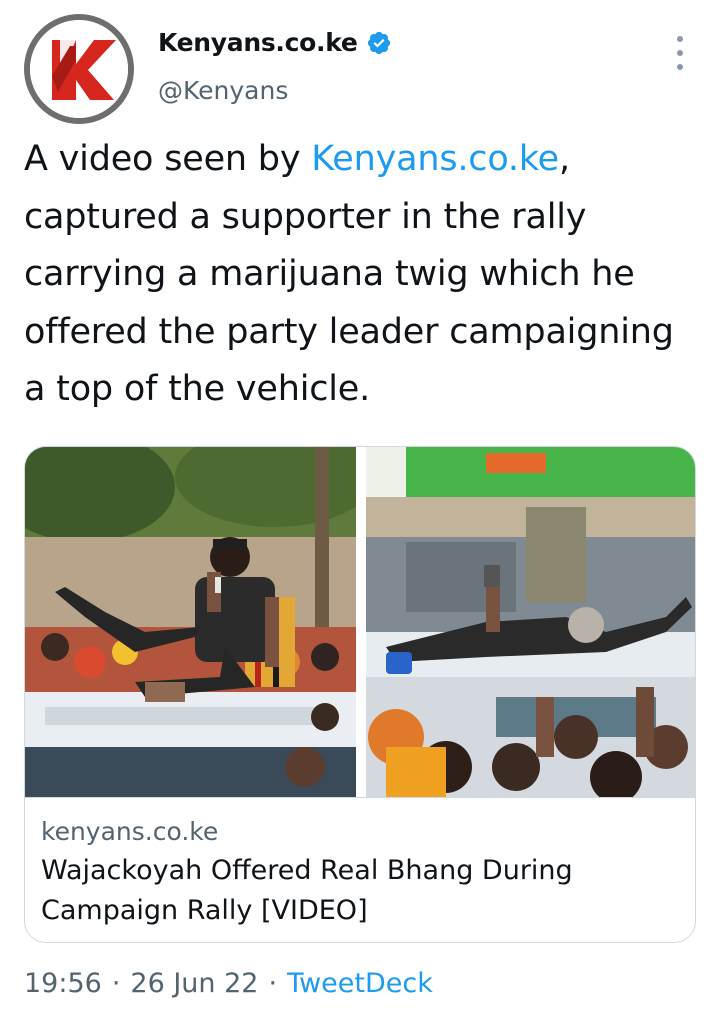 Image resolution: width=720 pixels, height=1025 pixels. I want to click on tweet-time: 19:56, so click(63, 983).